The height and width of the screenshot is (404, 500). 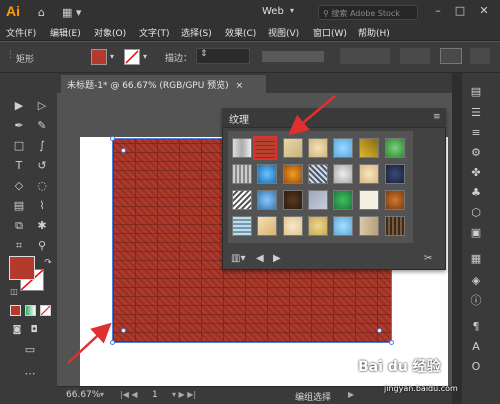 What do you see at coordinates (42, 106) in the screenshot?
I see `direct-selection-tool-icon: ▷` at bounding box center [42, 106].